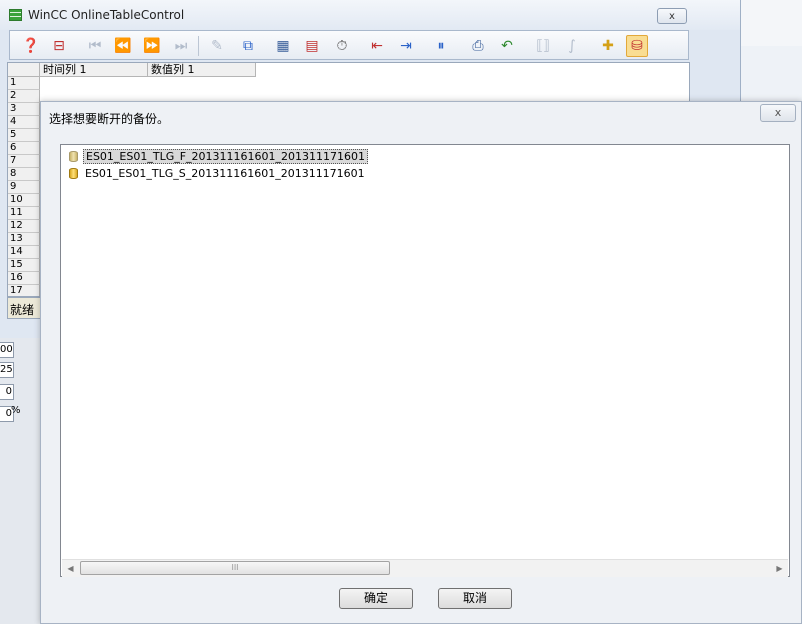 This screenshot has width=802, height=624. What do you see at coordinates (312, 46) in the screenshot?
I see `select-table-icon: ▤` at bounding box center [312, 46].